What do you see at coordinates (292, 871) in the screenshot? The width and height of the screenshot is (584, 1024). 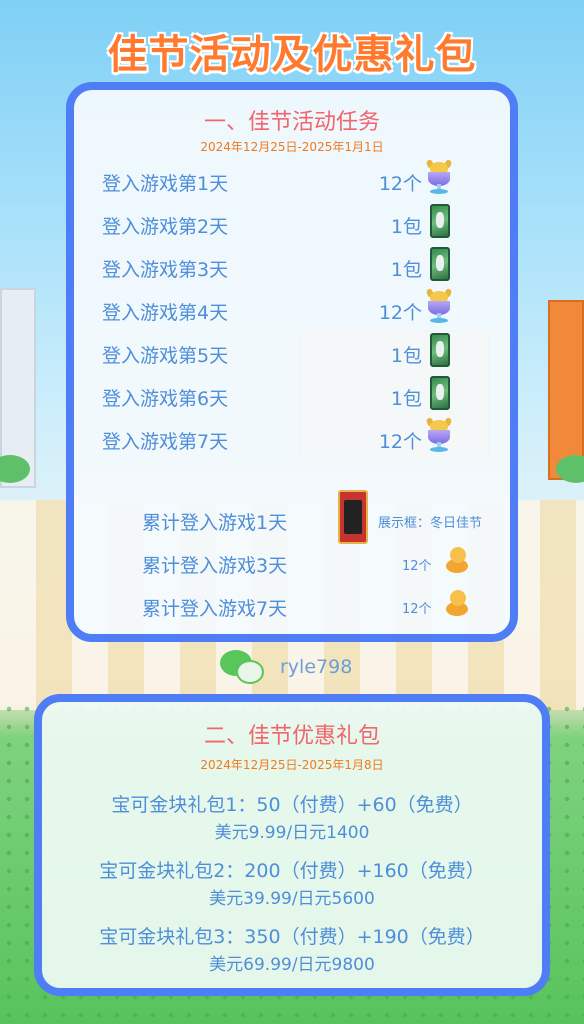 I see `pack-name: 宝可金块礼包2：200（付费）+160（免费）` at bounding box center [292, 871].